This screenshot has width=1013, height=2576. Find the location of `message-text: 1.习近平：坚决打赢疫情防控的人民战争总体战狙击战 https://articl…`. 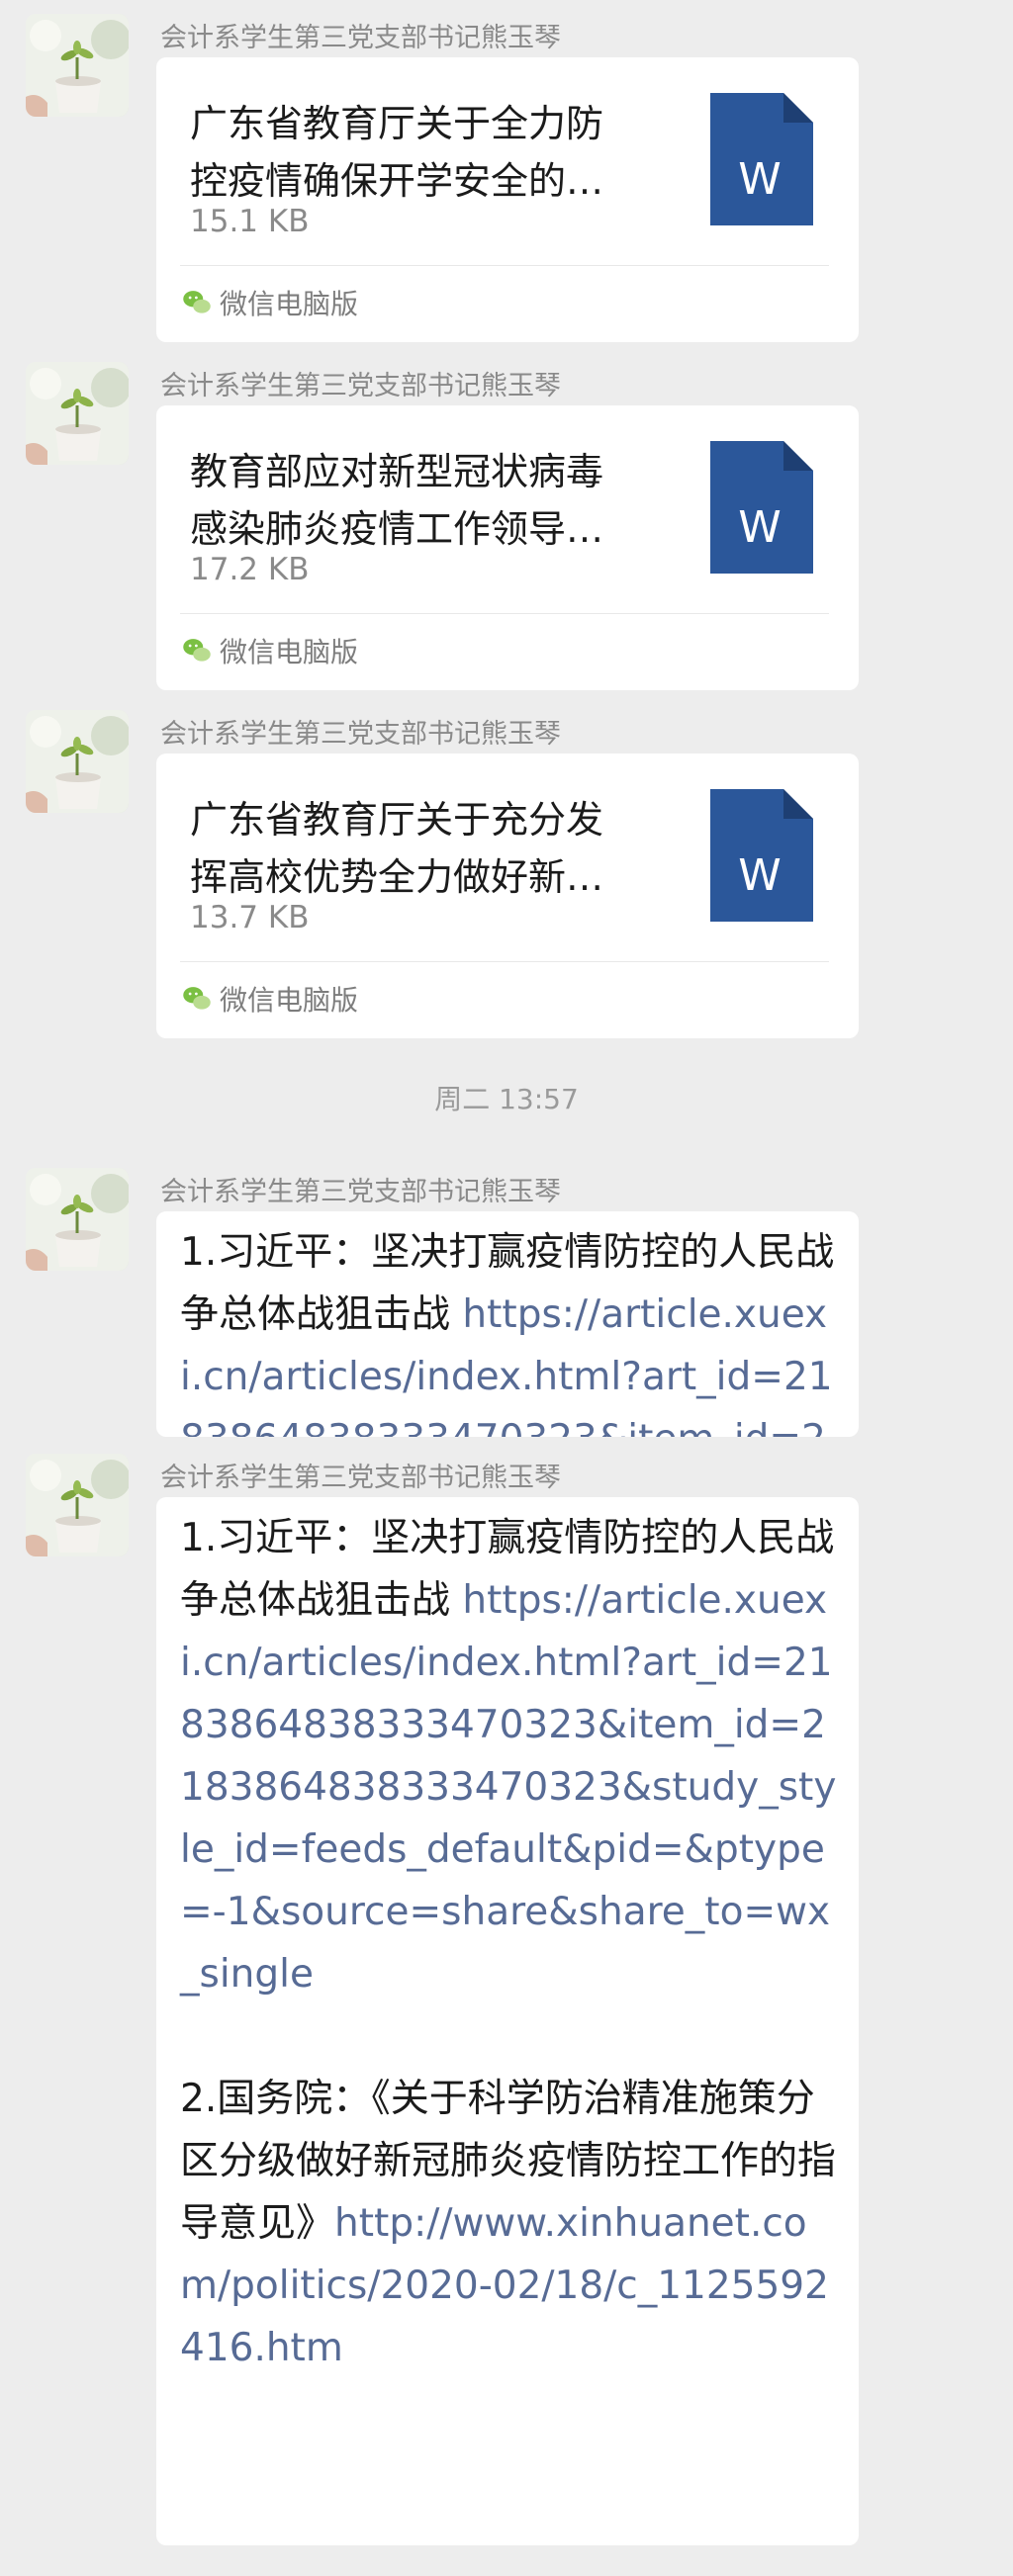

message-text: 1.习近平：坚决打赢疫情防控的人民战争总体战狙击战 https://articl… is located at coordinates (511, 1329).